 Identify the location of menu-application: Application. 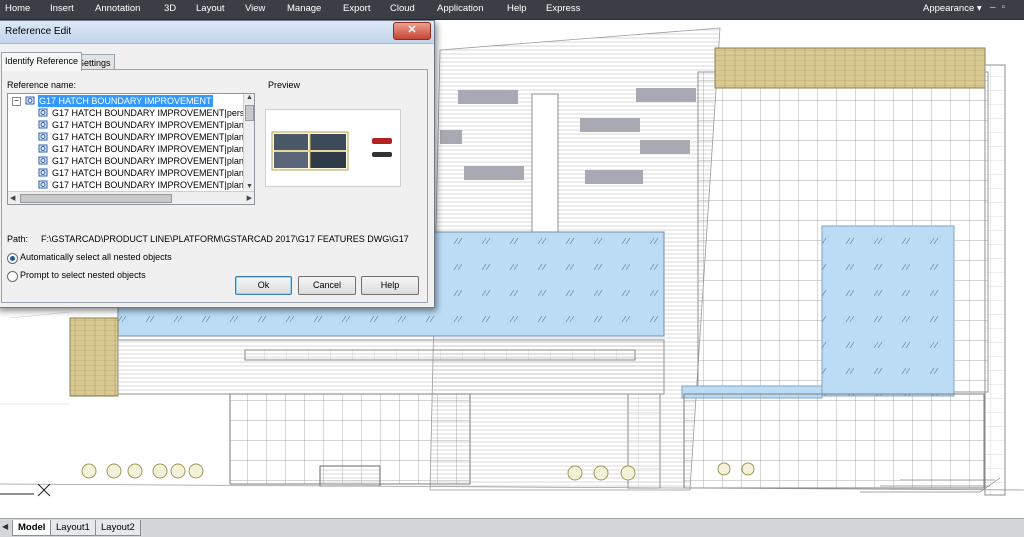
(460, 8).